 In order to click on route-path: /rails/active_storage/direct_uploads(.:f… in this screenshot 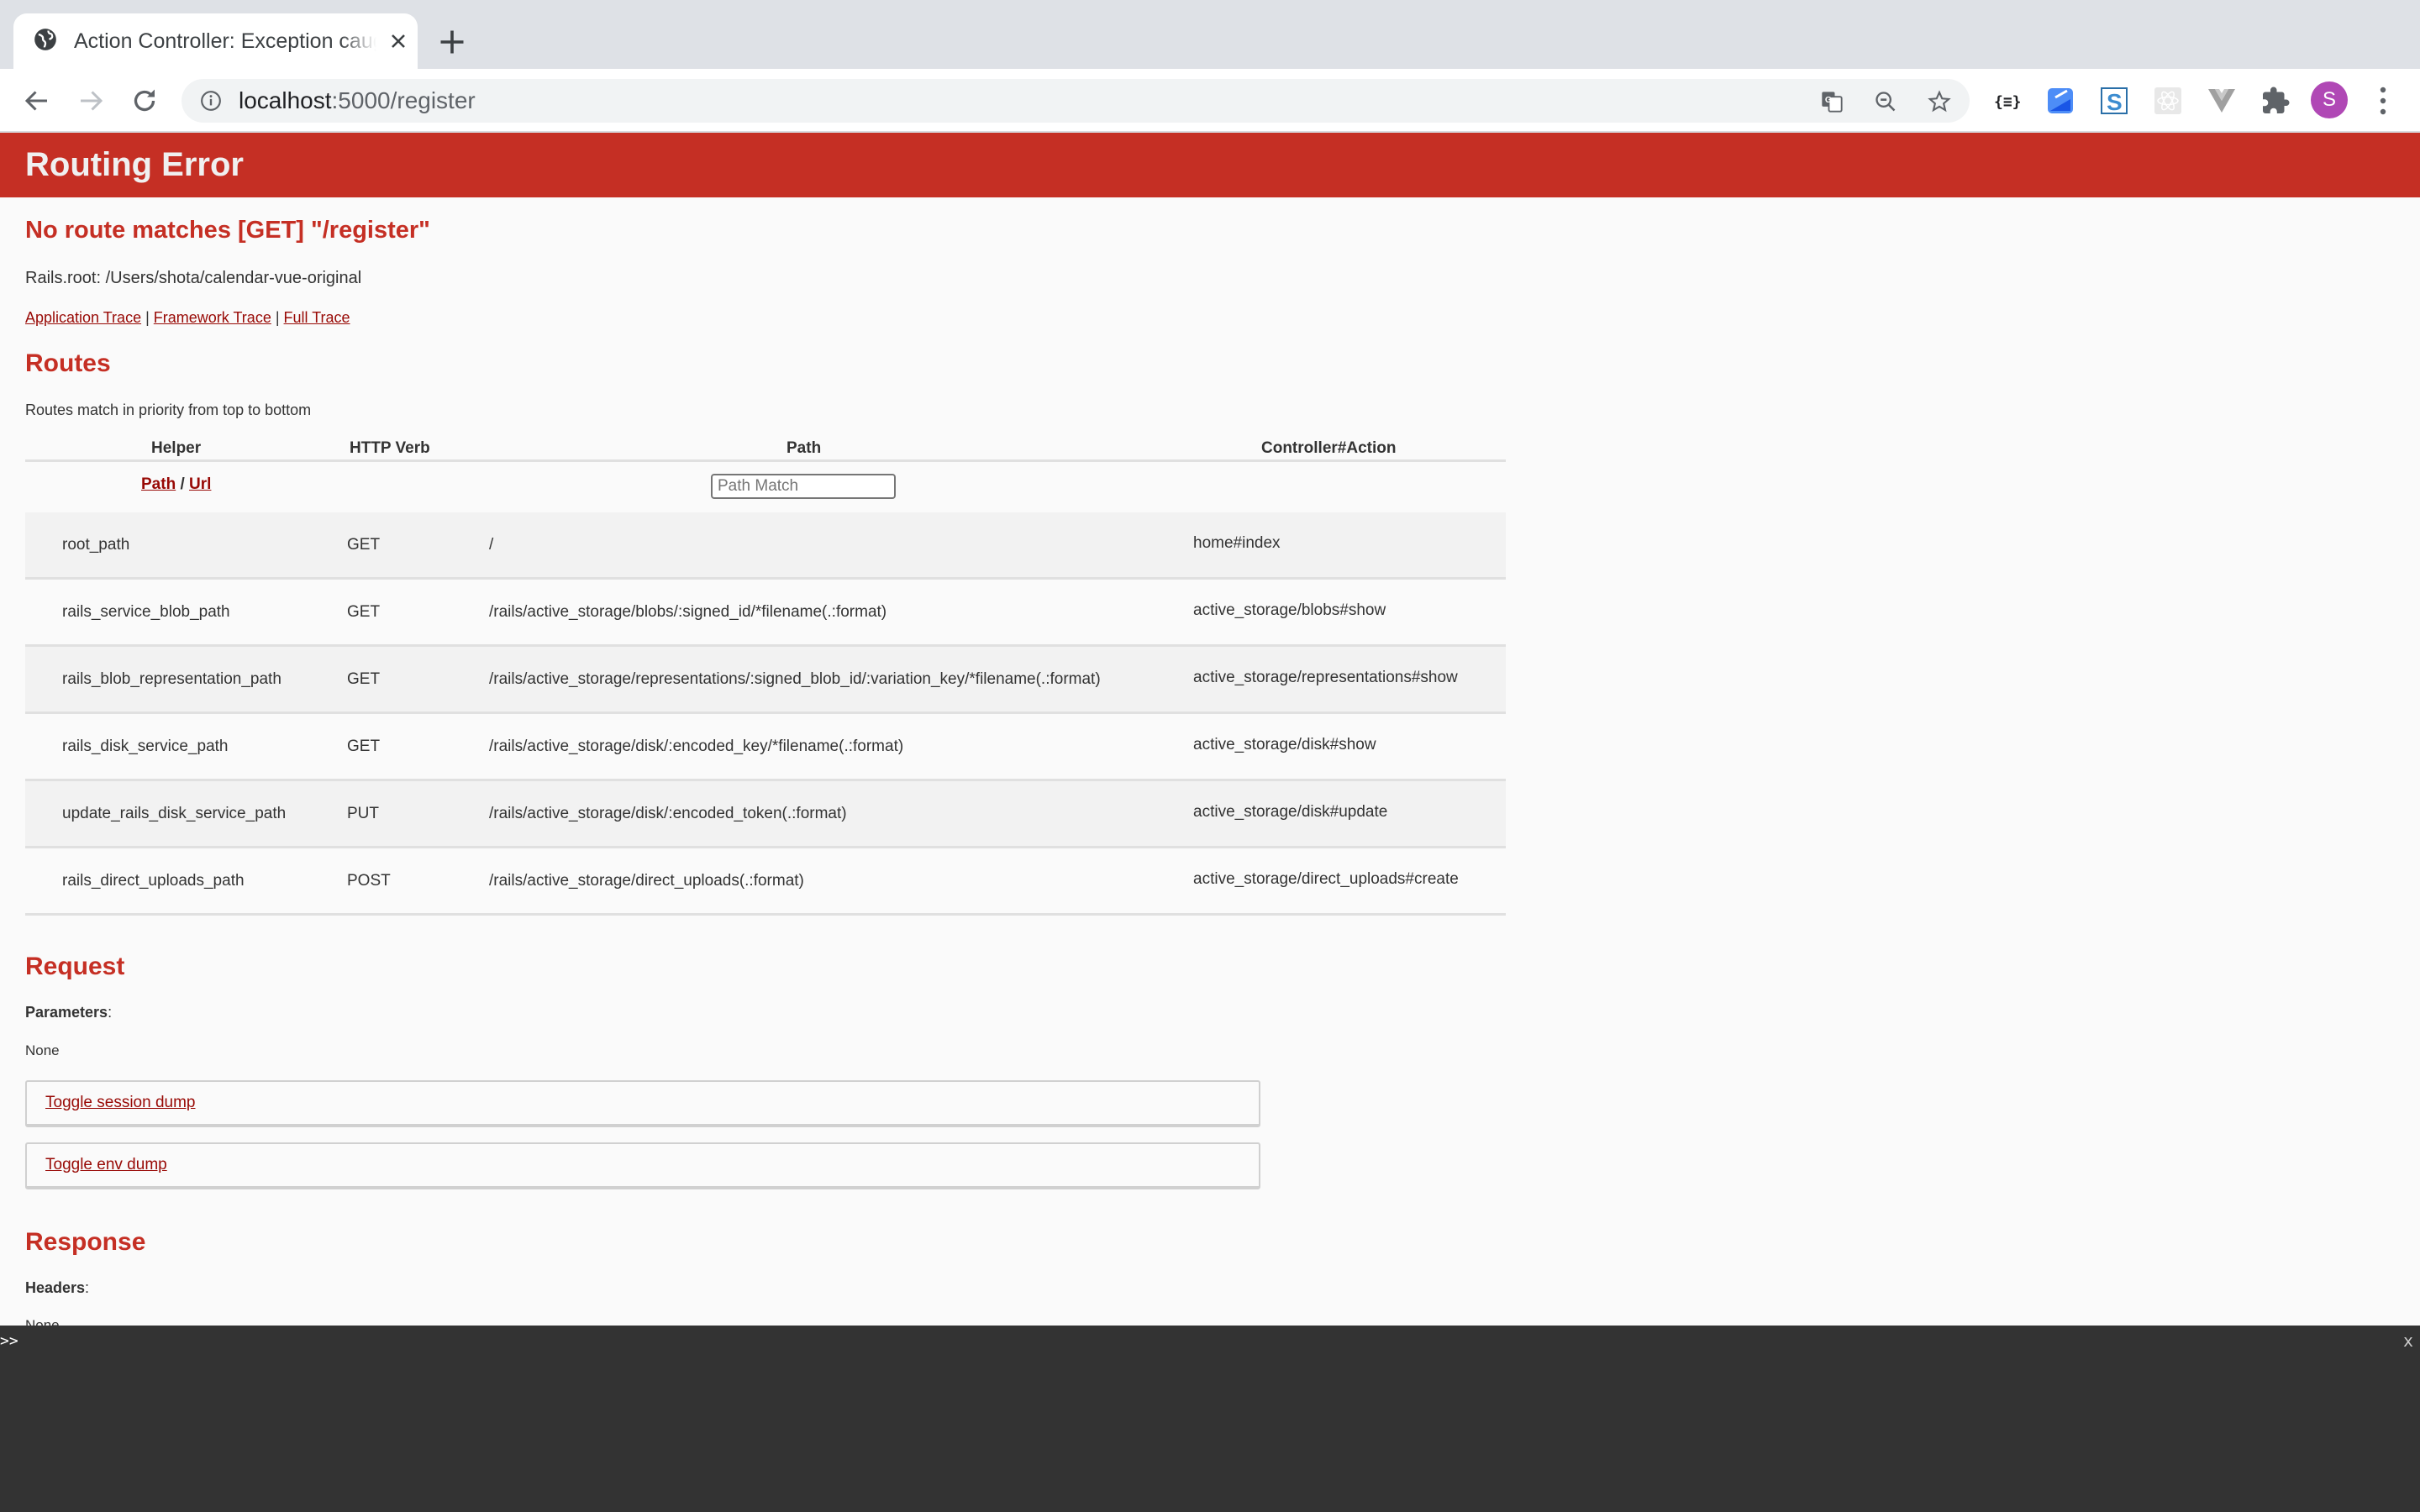, I will do `click(646, 881)`.